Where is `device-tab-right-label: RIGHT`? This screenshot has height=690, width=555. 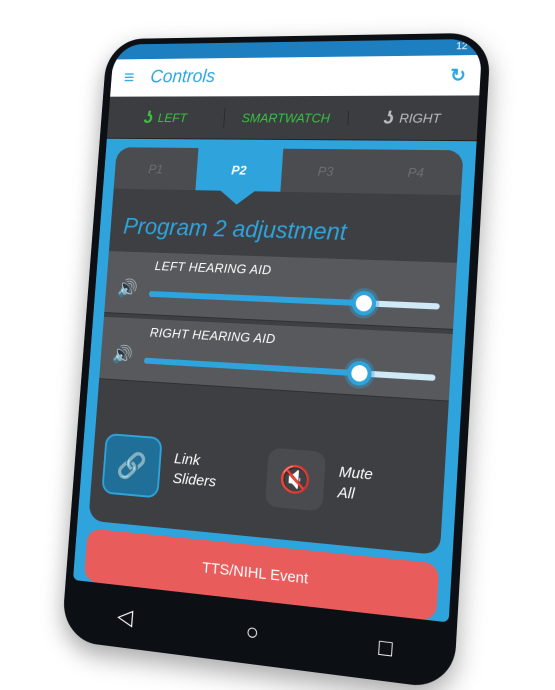
device-tab-right-label: RIGHT is located at coordinates (420, 118).